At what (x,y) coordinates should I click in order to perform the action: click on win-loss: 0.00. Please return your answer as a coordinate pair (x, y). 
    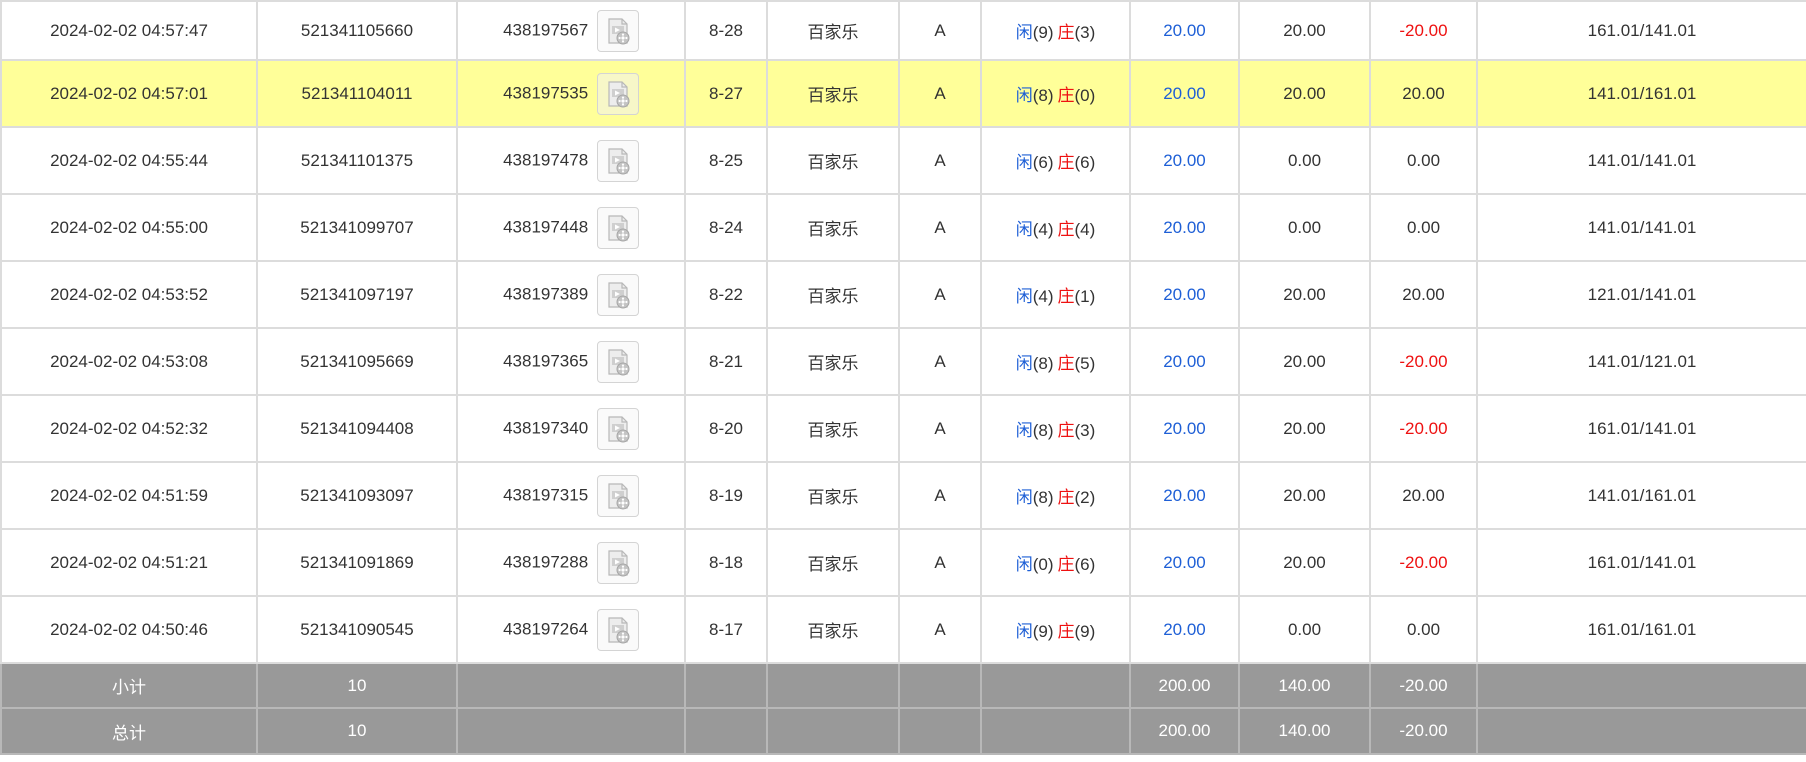
    Looking at the image, I should click on (1423, 227).